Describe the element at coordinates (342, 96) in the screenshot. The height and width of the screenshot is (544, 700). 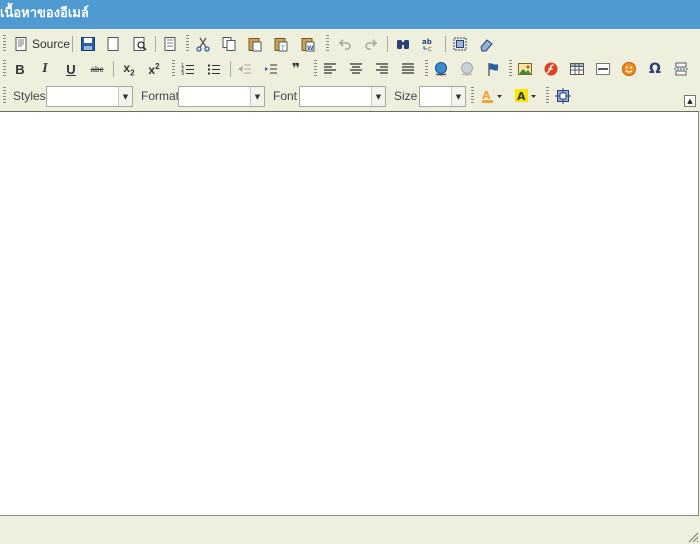
I see `font-dropdown: ▼` at that location.